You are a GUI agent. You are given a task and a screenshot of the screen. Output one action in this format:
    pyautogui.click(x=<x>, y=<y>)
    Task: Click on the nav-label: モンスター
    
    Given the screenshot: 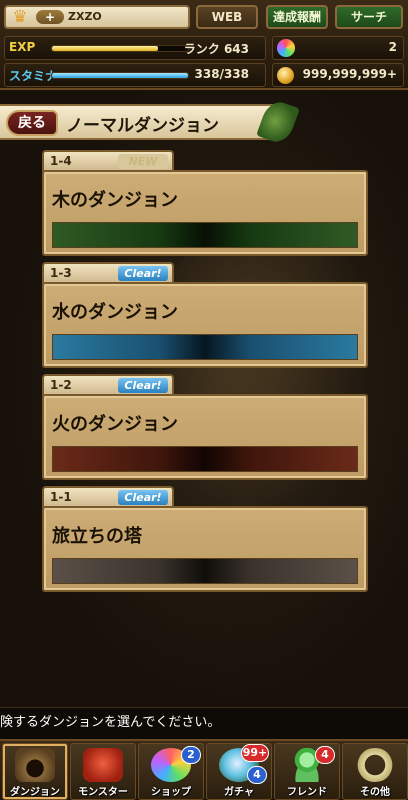 What is the action you would take?
    pyautogui.click(x=103, y=792)
    